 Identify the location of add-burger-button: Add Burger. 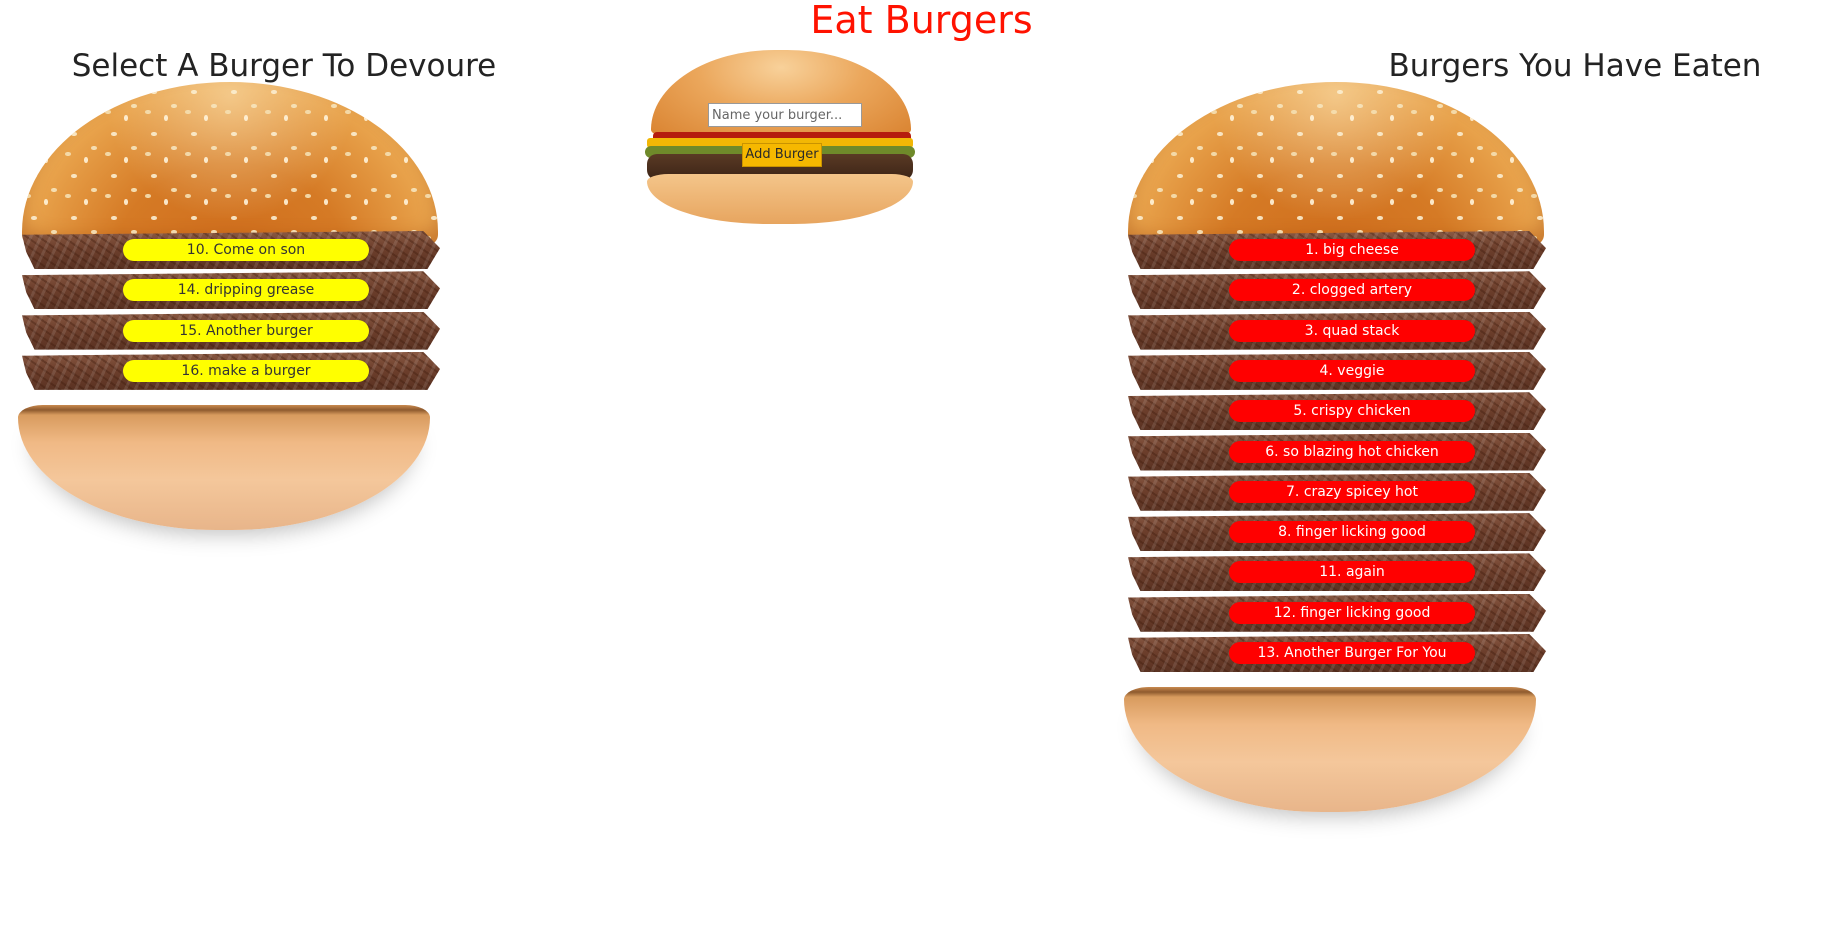
(782, 155).